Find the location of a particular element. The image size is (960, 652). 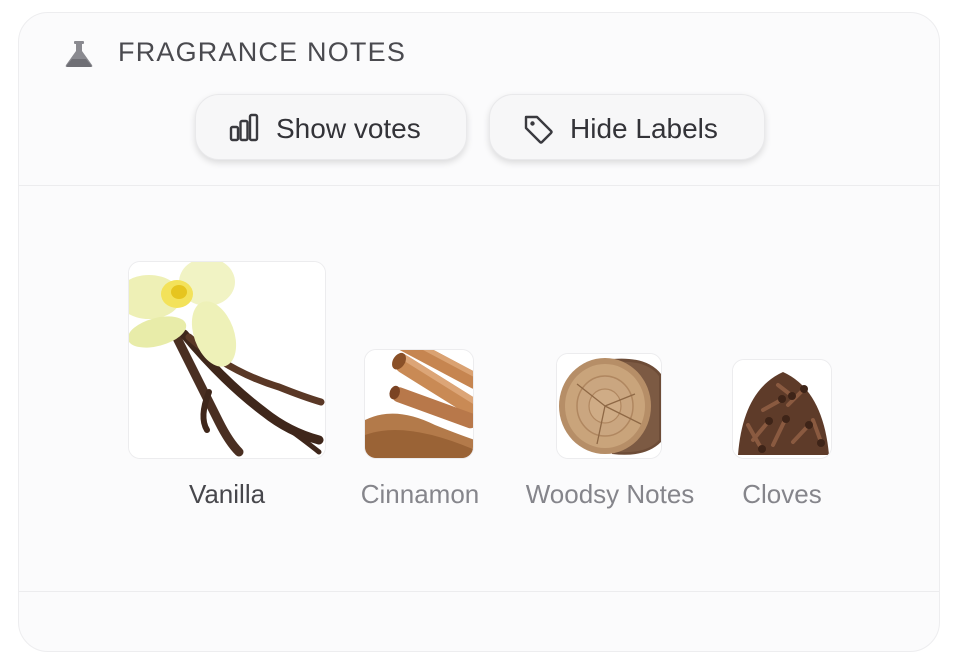

wood-log-image is located at coordinates (609, 406).